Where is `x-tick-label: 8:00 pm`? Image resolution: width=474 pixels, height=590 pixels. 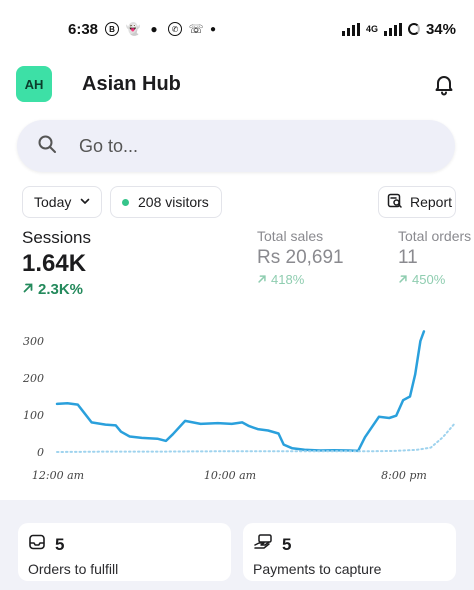
x-tick-label: 8:00 pm is located at coordinates (404, 475).